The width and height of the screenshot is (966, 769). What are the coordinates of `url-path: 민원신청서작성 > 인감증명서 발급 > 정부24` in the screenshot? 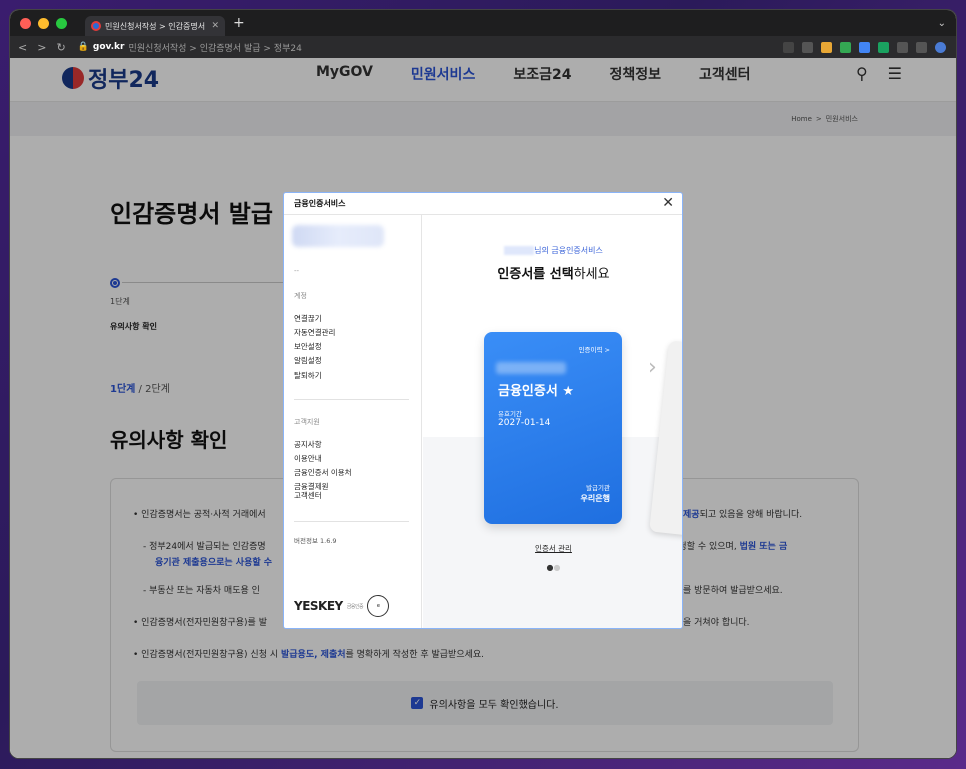 It's located at (215, 48).